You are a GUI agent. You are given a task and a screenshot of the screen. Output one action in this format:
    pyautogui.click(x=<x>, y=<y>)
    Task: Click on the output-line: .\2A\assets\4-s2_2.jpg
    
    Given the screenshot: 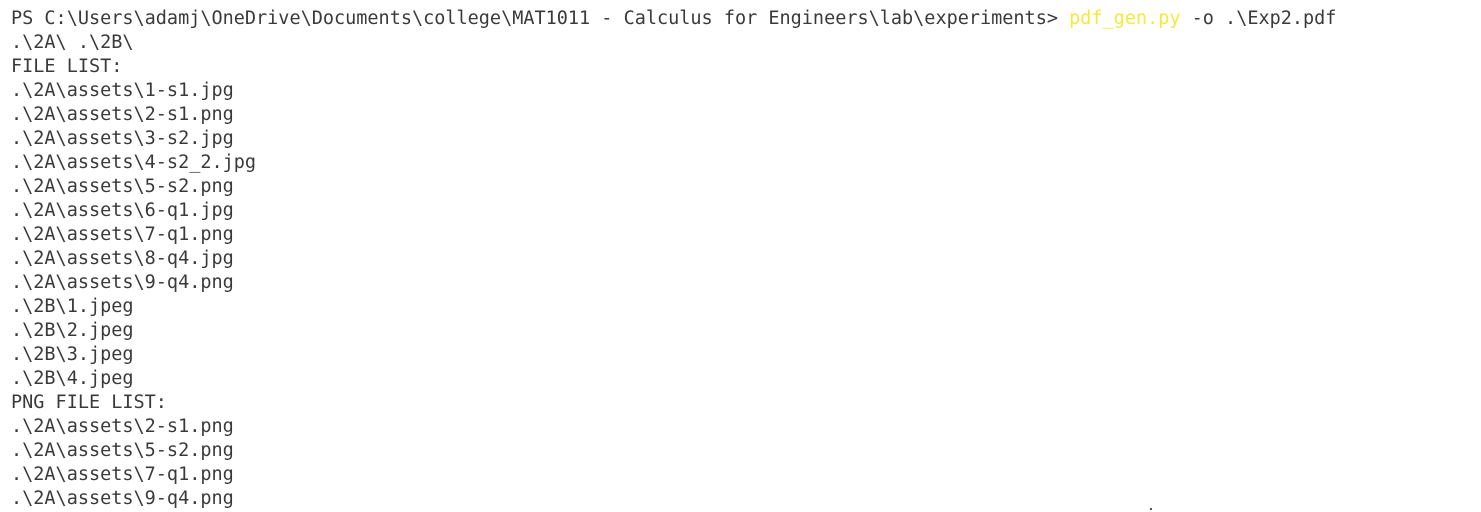 What is the action you would take?
    pyautogui.click(x=134, y=162)
    